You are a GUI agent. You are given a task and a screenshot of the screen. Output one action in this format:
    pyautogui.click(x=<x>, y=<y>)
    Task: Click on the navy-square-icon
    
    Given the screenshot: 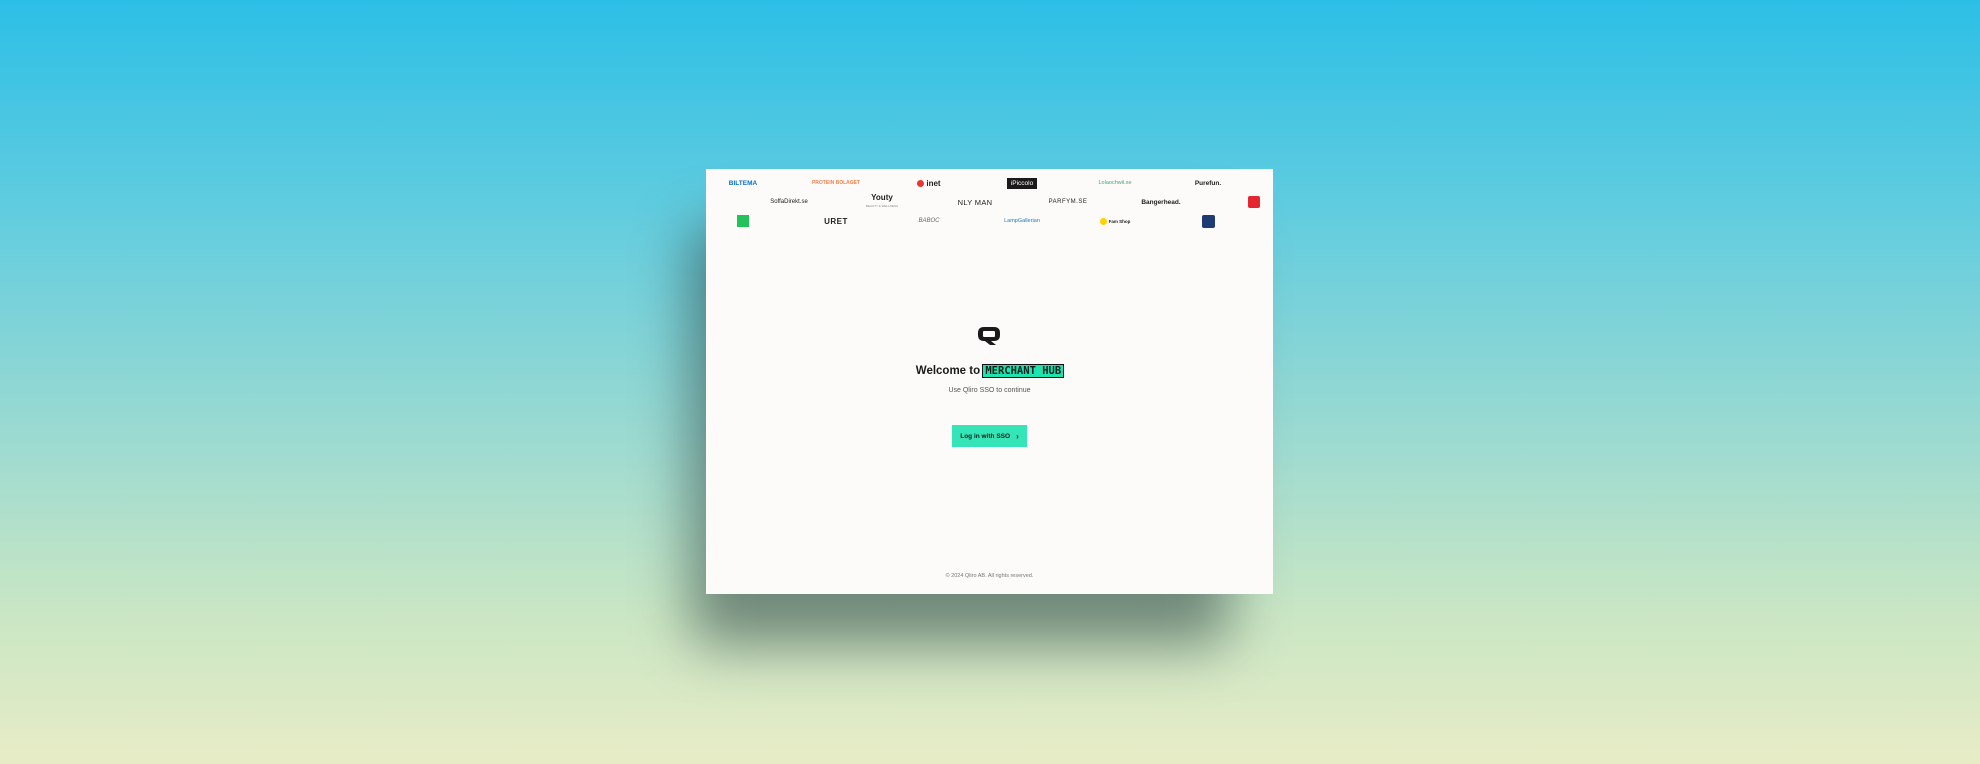 What is the action you would take?
    pyautogui.click(x=1208, y=221)
    